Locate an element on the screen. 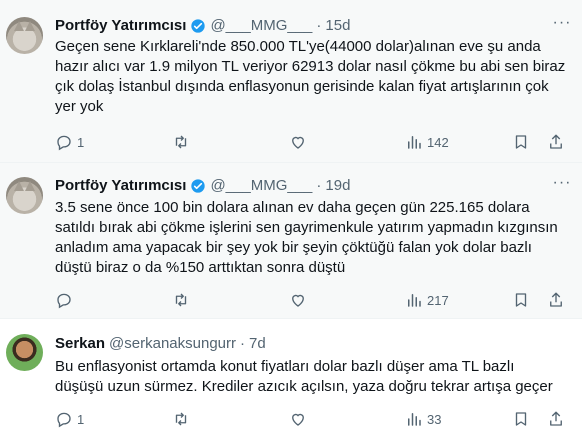  tweet-header: Portföy Yatırımcısı @___MMG___ · 15d is located at coordinates (202, 26).